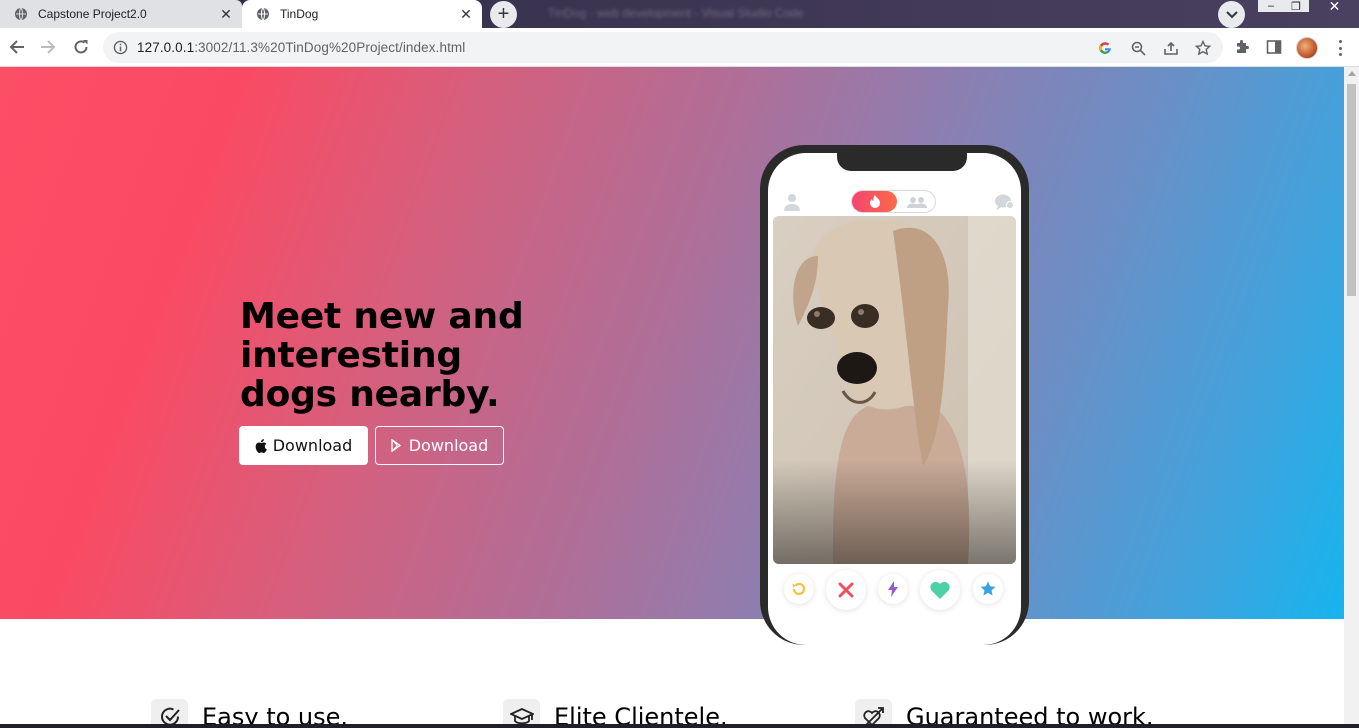 The height and width of the screenshot is (728, 1359). I want to click on arrow-right-icon, so click(48, 47).